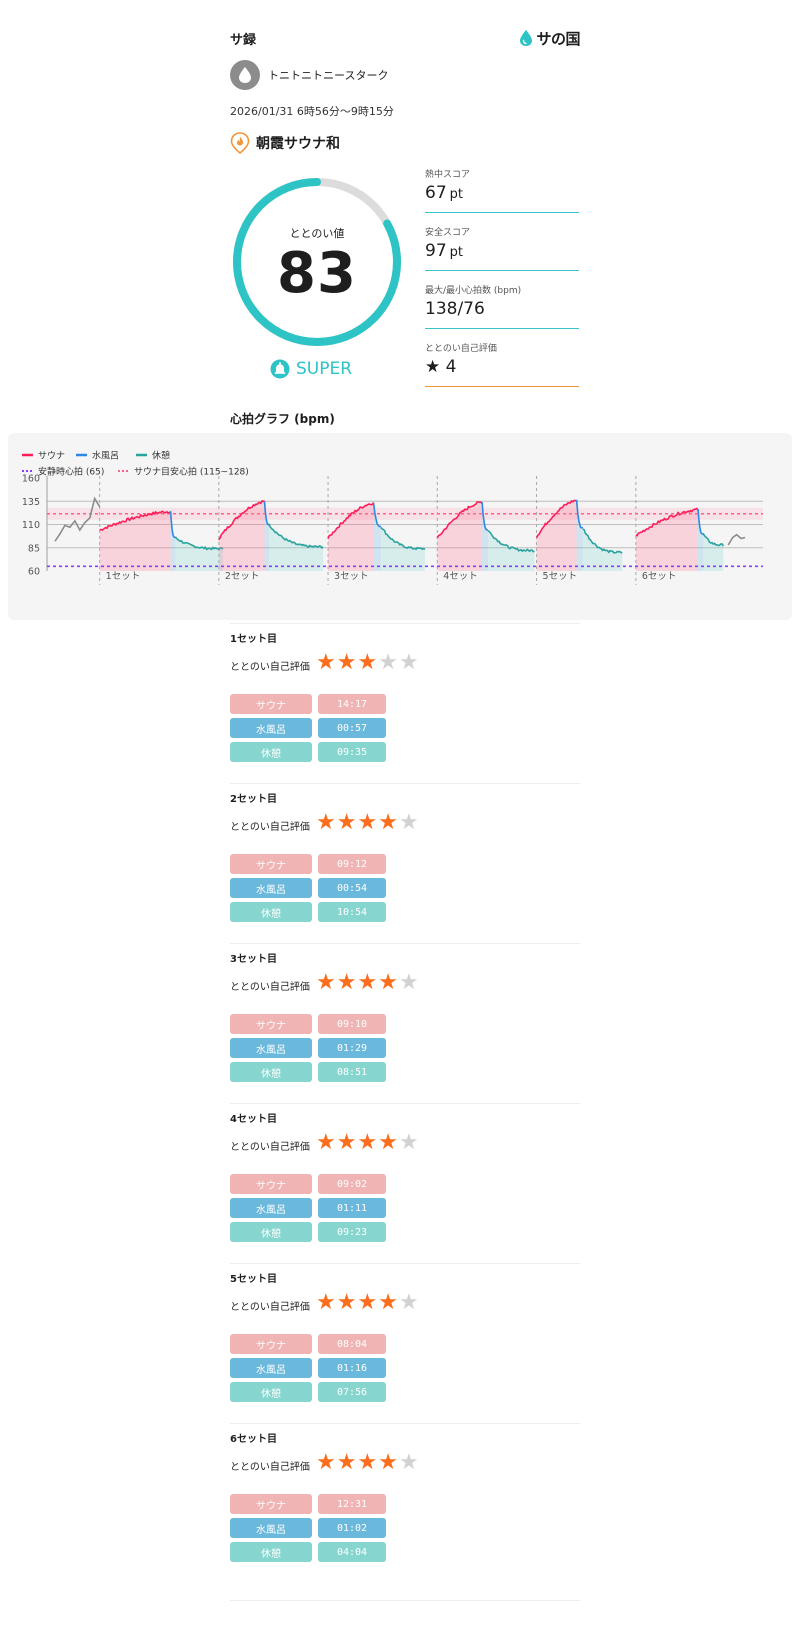 The height and width of the screenshot is (1634, 800). What do you see at coordinates (105, 456) in the screenshot?
I see `legend-label: 水風呂` at bounding box center [105, 456].